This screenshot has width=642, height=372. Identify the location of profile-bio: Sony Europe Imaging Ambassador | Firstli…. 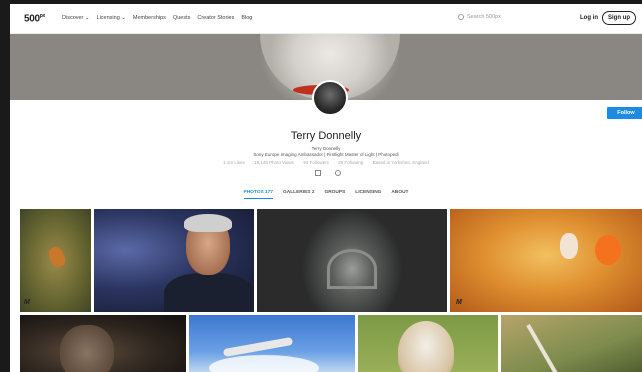
(326, 154).